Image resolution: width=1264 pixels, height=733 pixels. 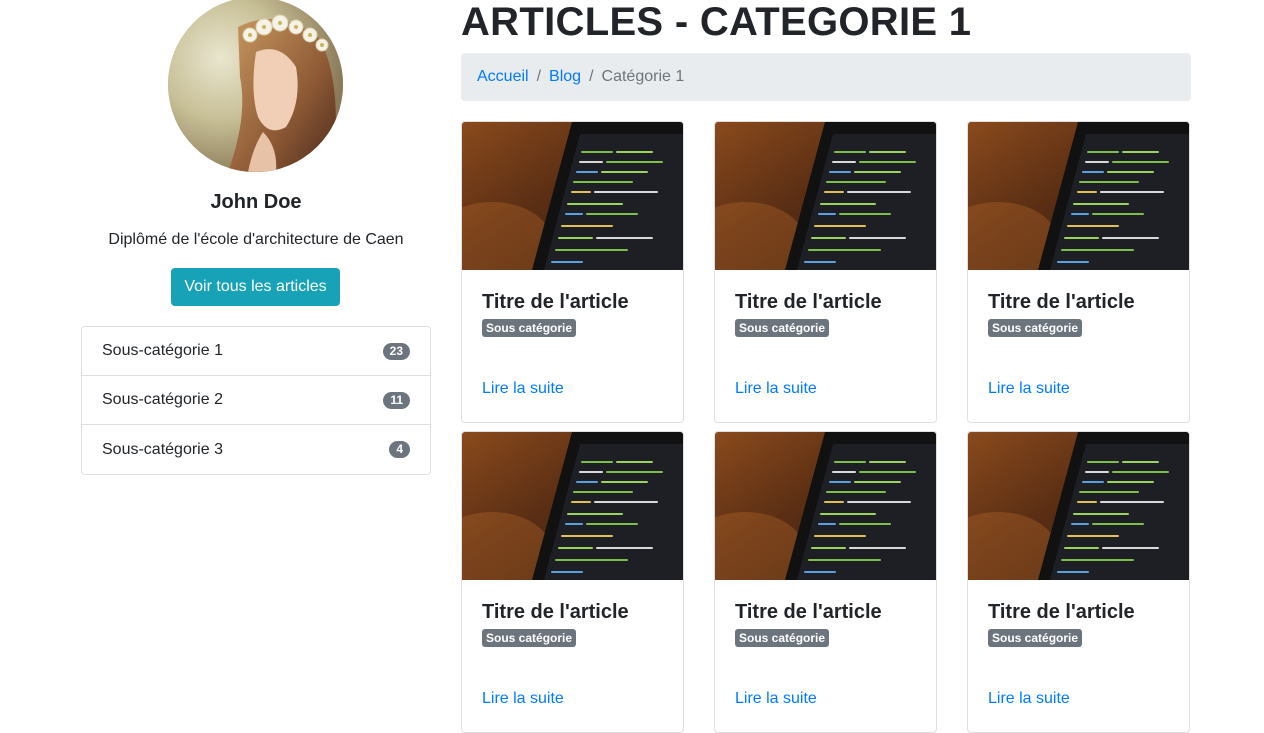 What do you see at coordinates (162, 449) in the screenshot?
I see `subcategory-label: Sous-catégorie 3` at bounding box center [162, 449].